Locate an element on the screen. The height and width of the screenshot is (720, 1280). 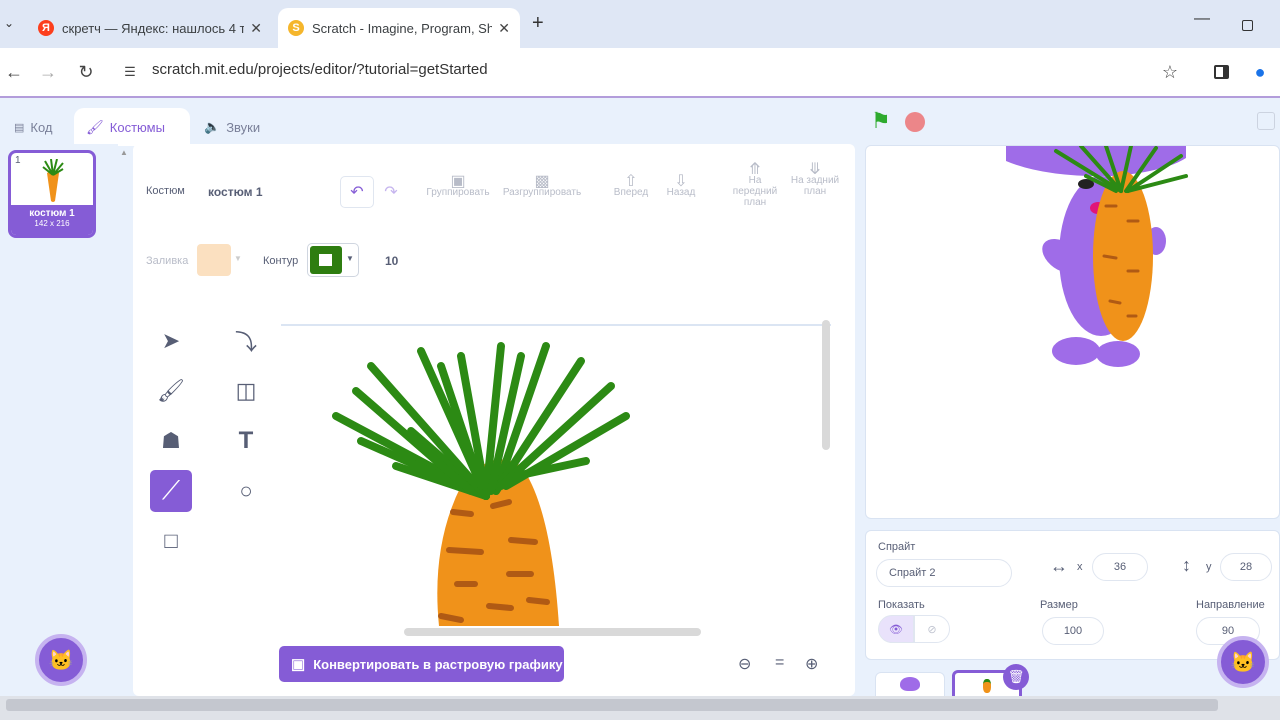
reshape-tool: ⤵ is located at coordinates (246, 341).